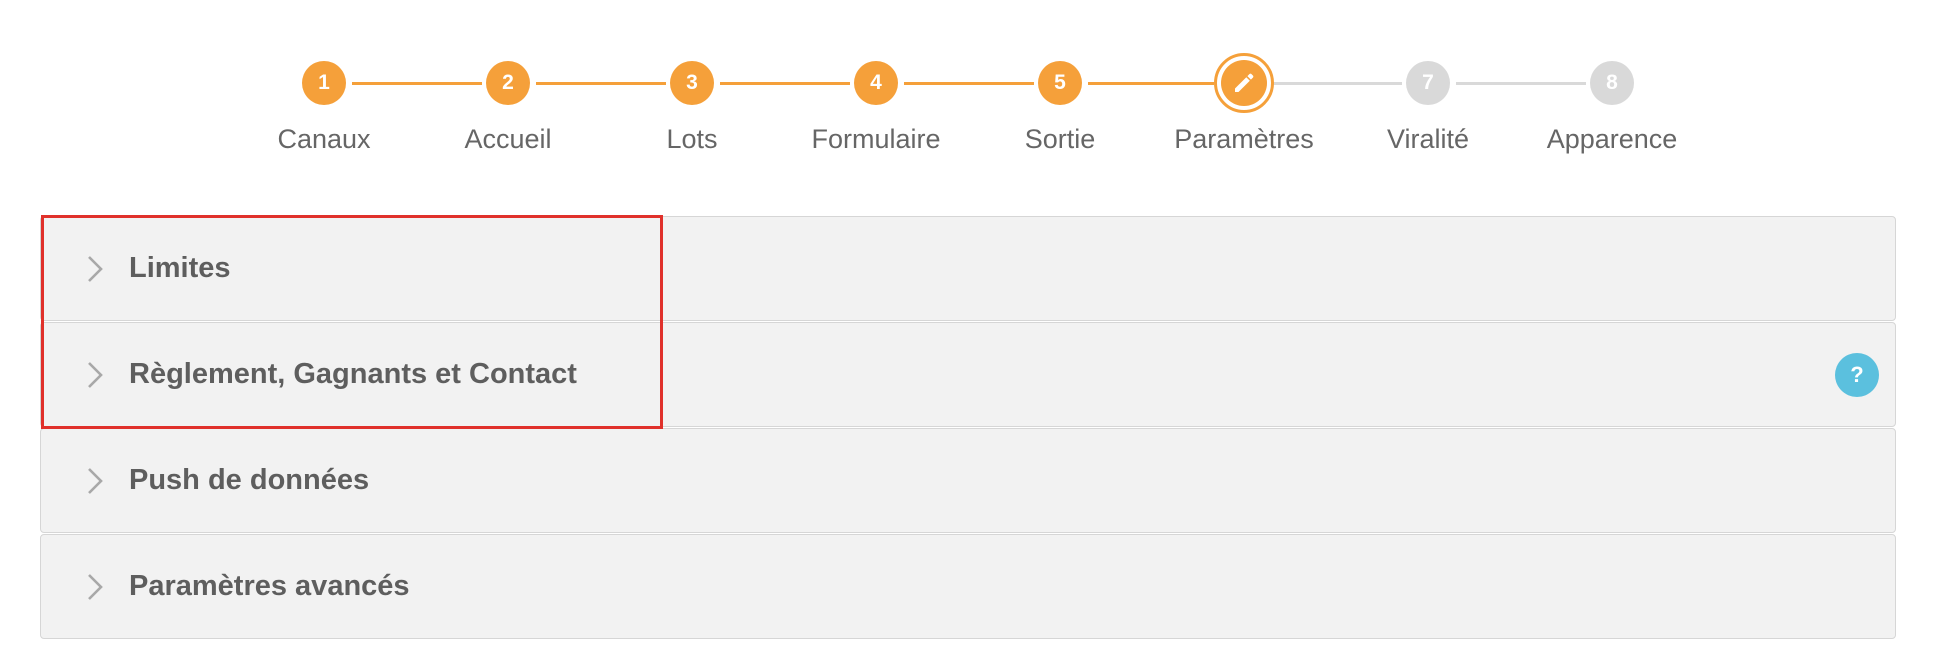  Describe the element at coordinates (508, 139) in the screenshot. I see `step-label: Accueil` at that location.